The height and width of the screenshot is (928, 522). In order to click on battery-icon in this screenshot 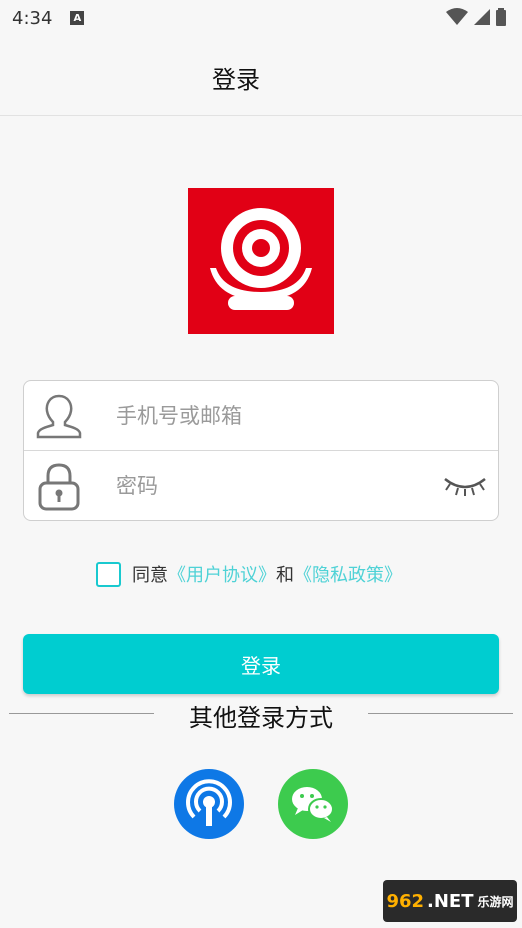, I will do `click(501, 17)`.